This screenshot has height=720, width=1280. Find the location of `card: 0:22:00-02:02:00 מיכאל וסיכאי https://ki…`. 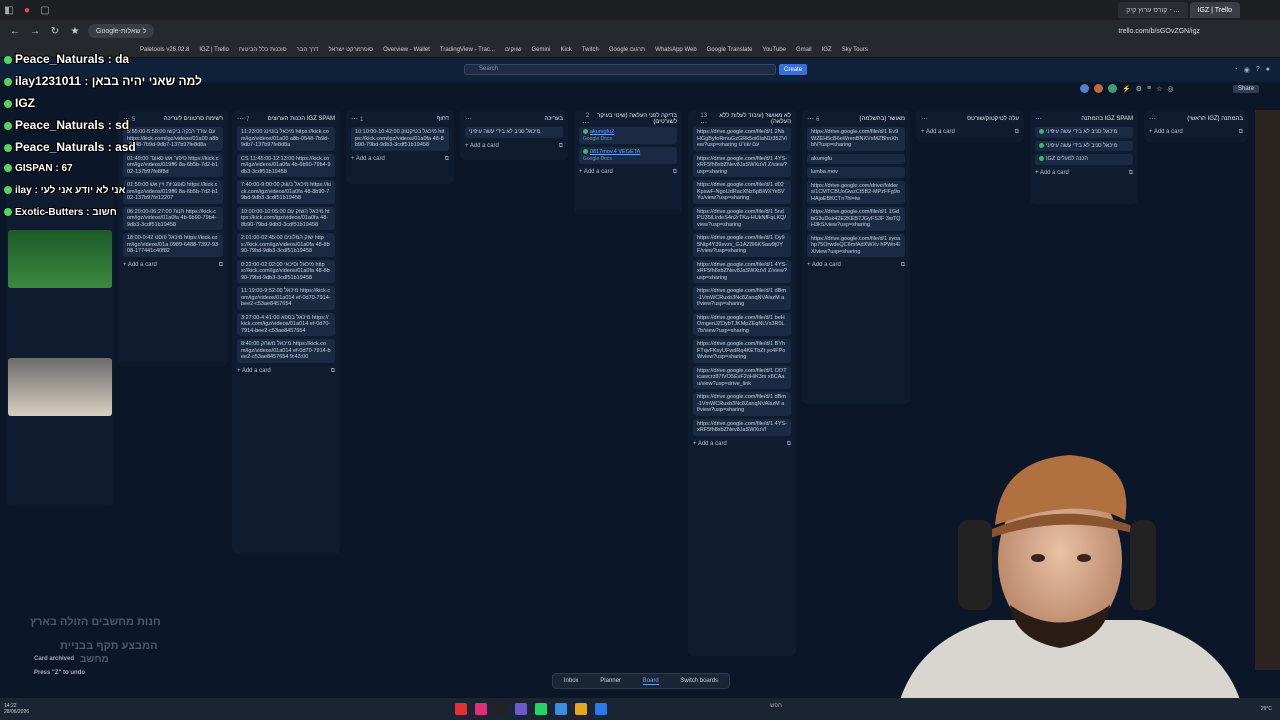

card: 0:22:00-02:02:00 מיכאל וסיכאי https://ki… is located at coordinates (286, 271).